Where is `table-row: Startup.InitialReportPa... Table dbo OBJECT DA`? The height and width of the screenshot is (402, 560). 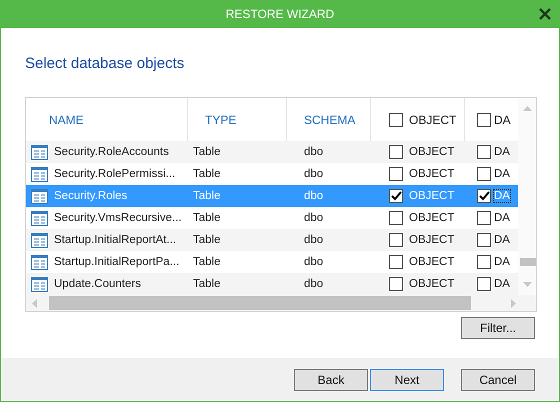
table-row: Startup.InitialReportPa... Table dbo OBJECT DA is located at coordinates (272, 262).